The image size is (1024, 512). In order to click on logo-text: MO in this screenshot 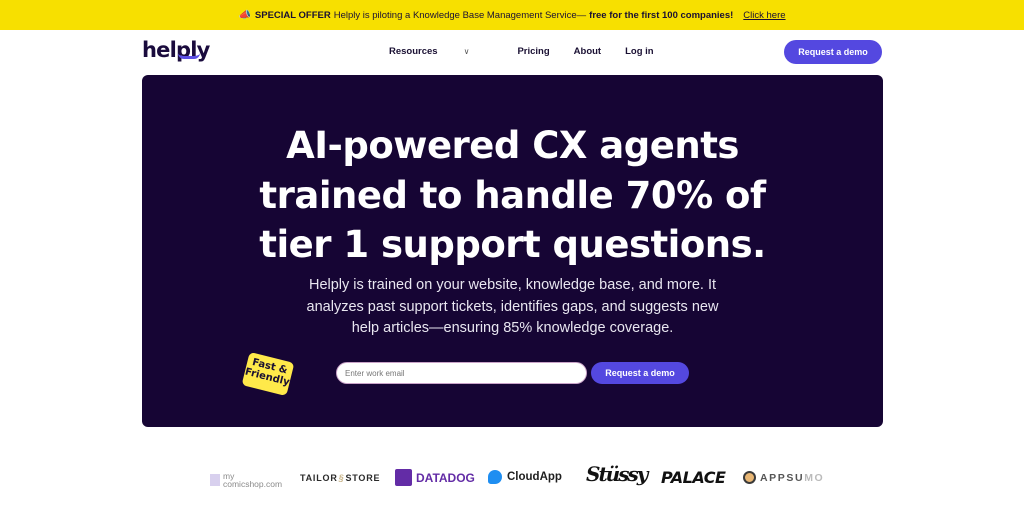, I will do `click(814, 477)`.